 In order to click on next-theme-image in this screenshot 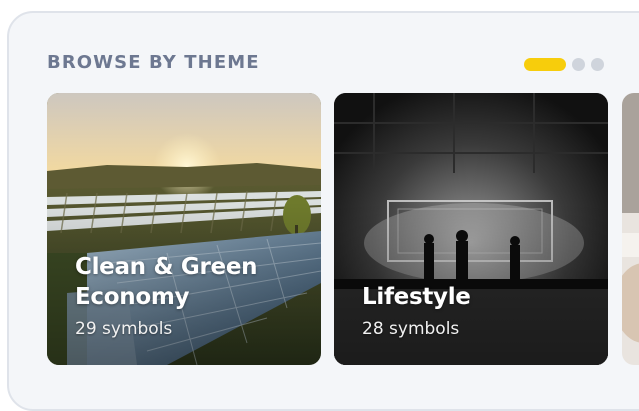, I will do `click(630, 229)`.